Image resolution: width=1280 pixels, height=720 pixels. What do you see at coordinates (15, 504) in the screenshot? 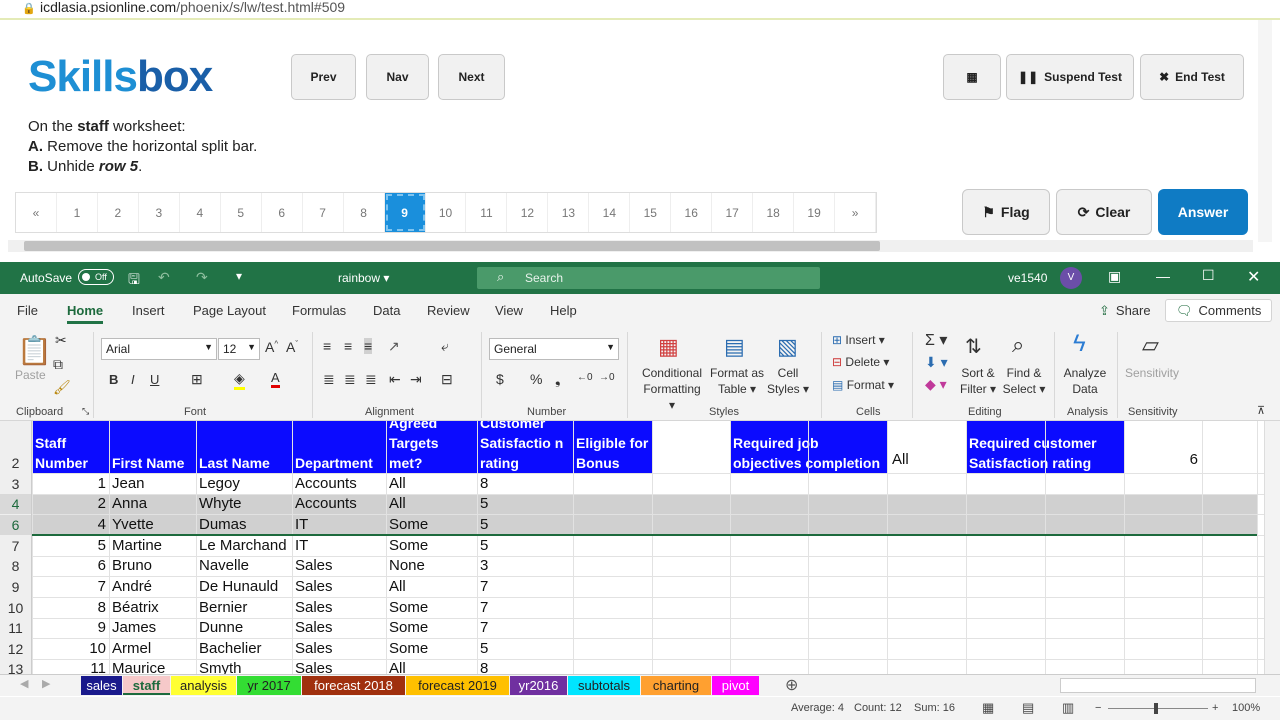
I see `row-number: 4` at bounding box center [15, 504].